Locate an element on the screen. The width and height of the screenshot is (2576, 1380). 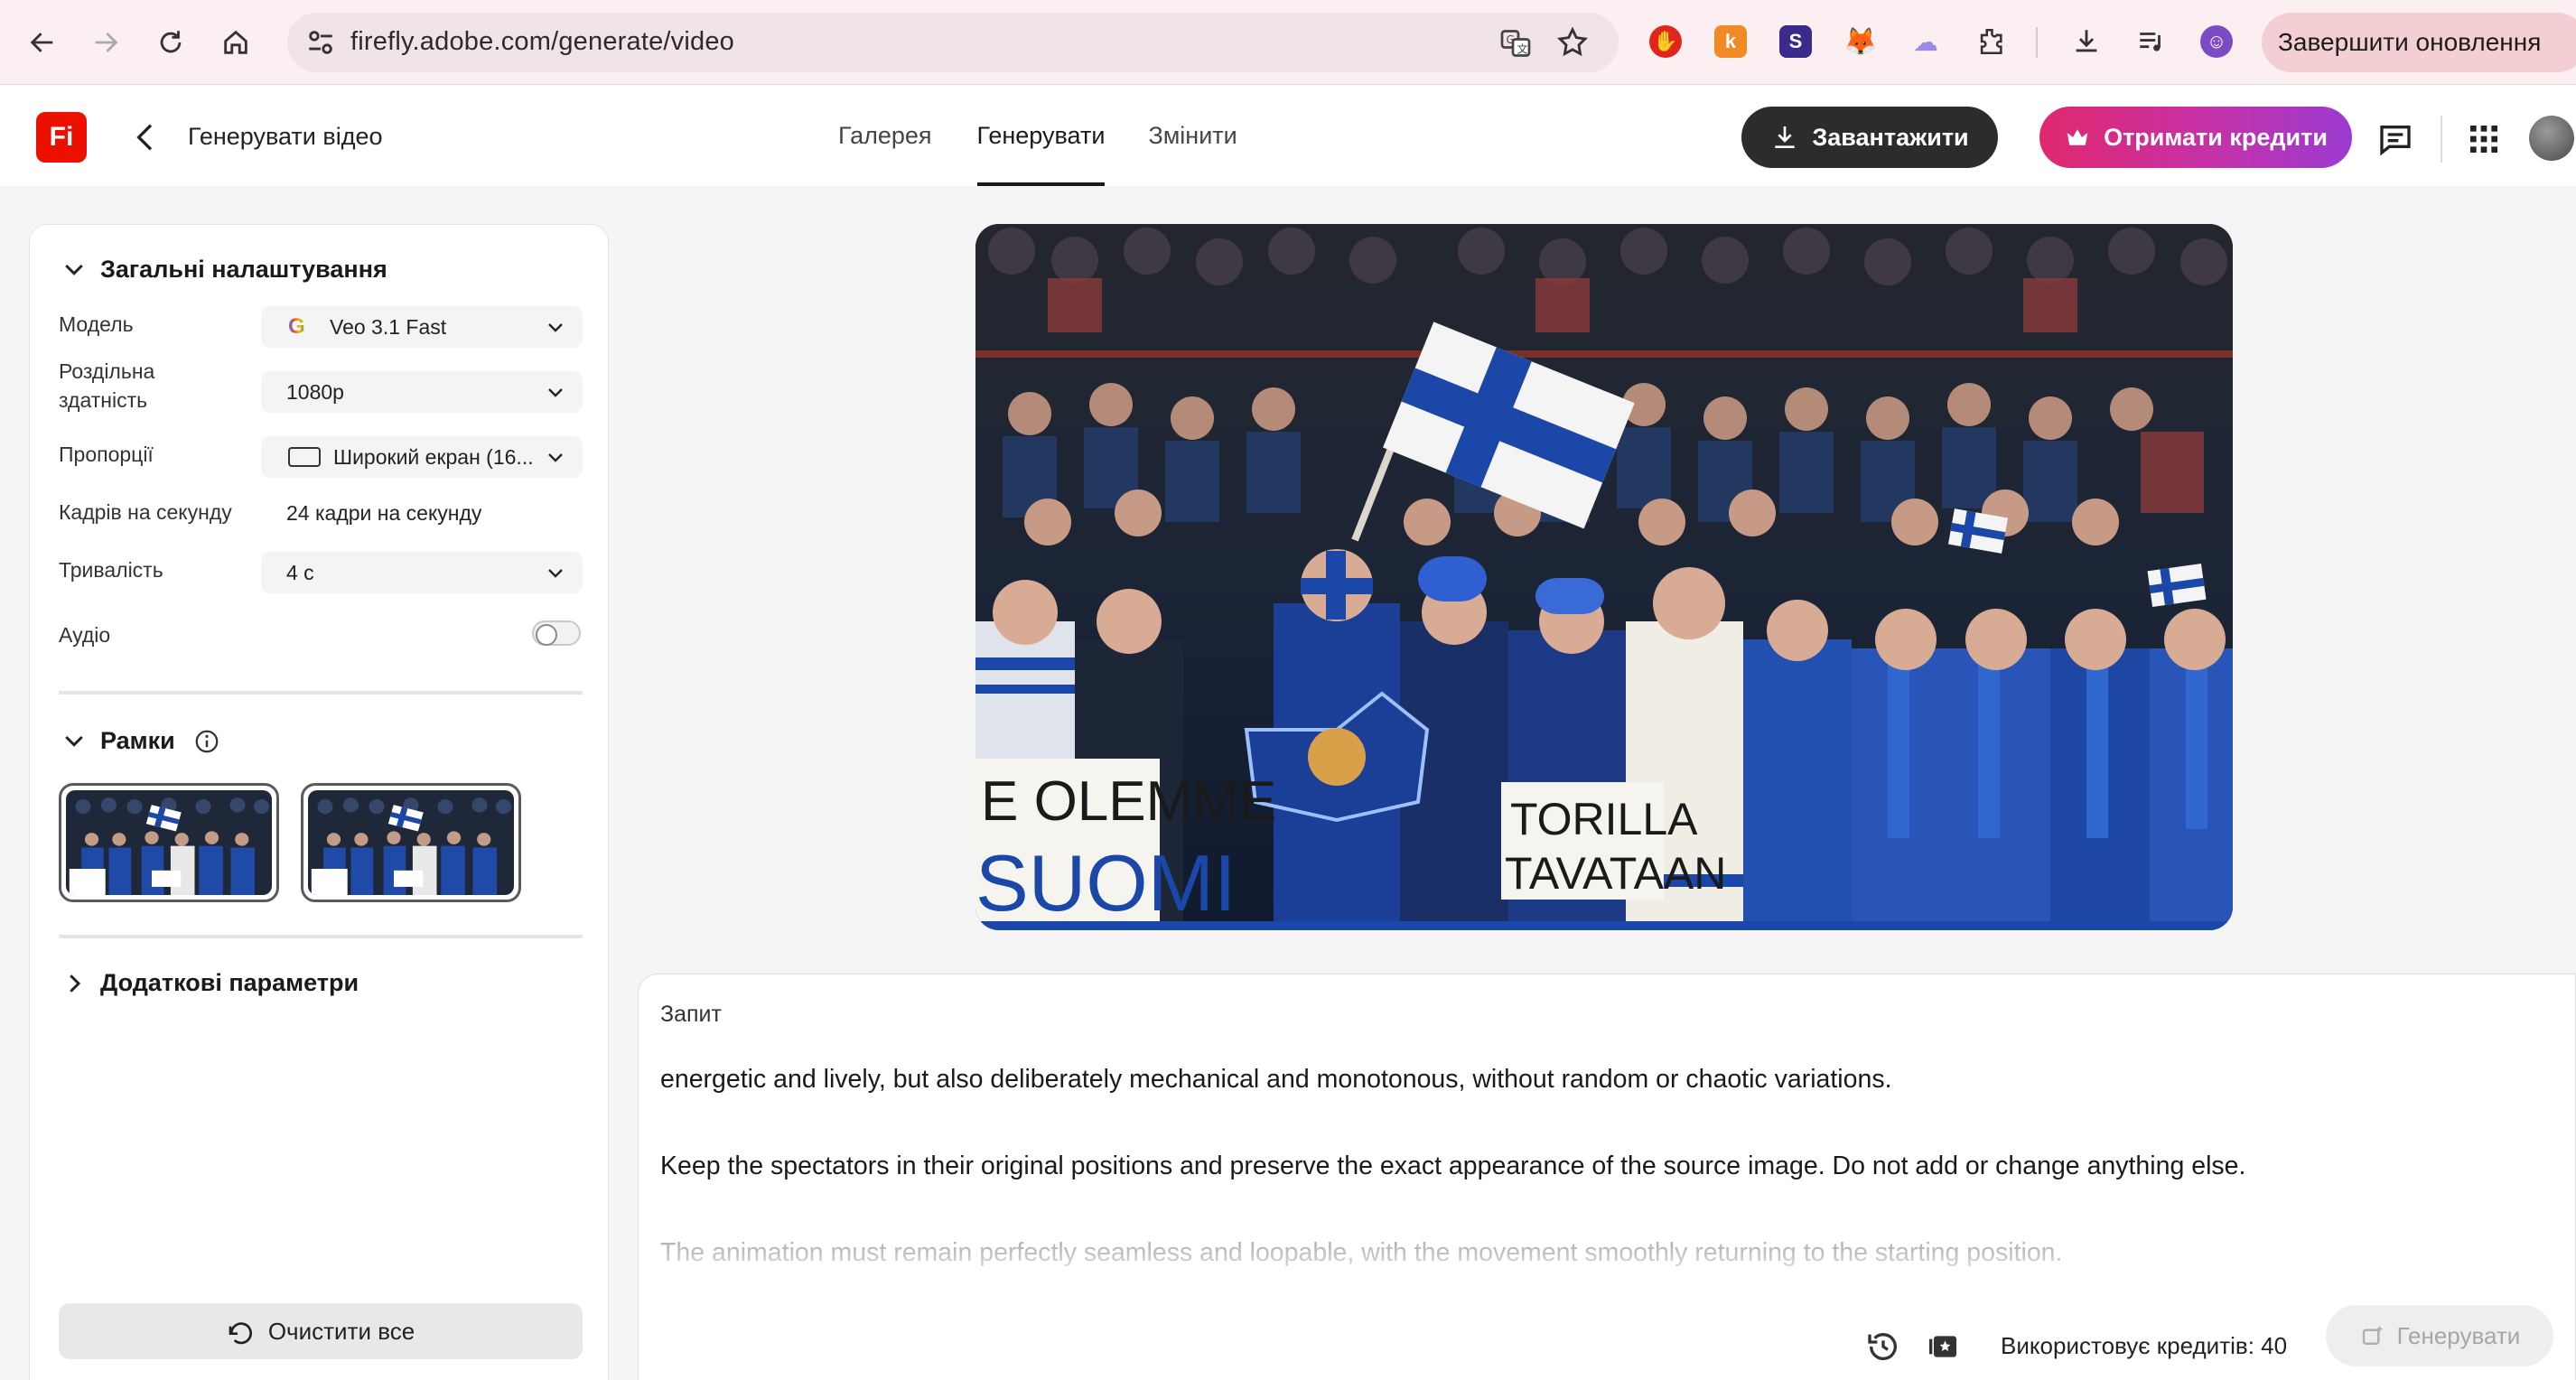
widescreen-icon is located at coordinates (304, 457).